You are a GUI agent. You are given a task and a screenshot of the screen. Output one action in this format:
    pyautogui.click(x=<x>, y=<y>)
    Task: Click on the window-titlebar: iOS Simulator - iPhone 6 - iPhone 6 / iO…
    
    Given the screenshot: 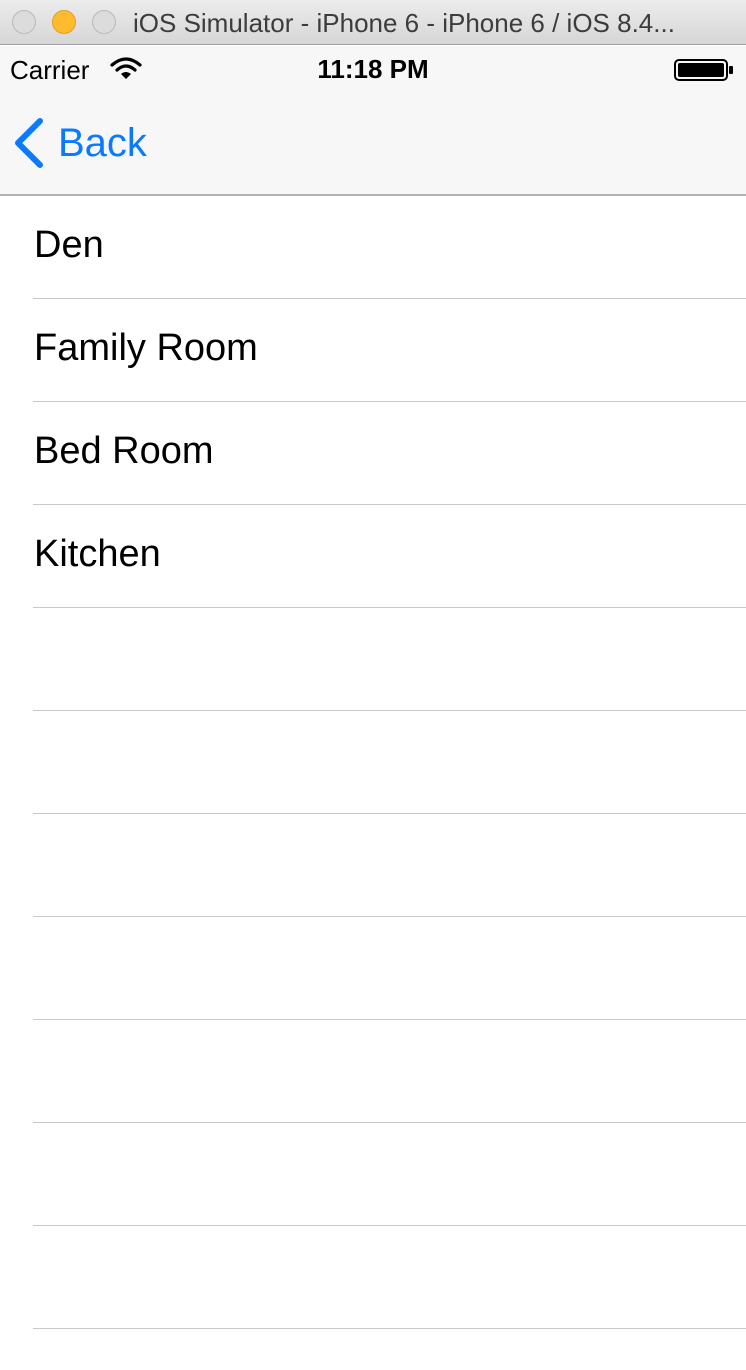 What is the action you would take?
    pyautogui.click(x=373, y=22)
    